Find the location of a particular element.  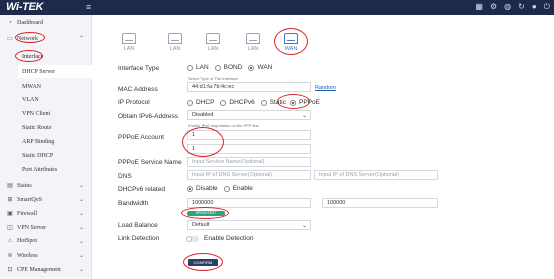

sidebar-sub-vpn-client: VPN Client is located at coordinates (36, 114).